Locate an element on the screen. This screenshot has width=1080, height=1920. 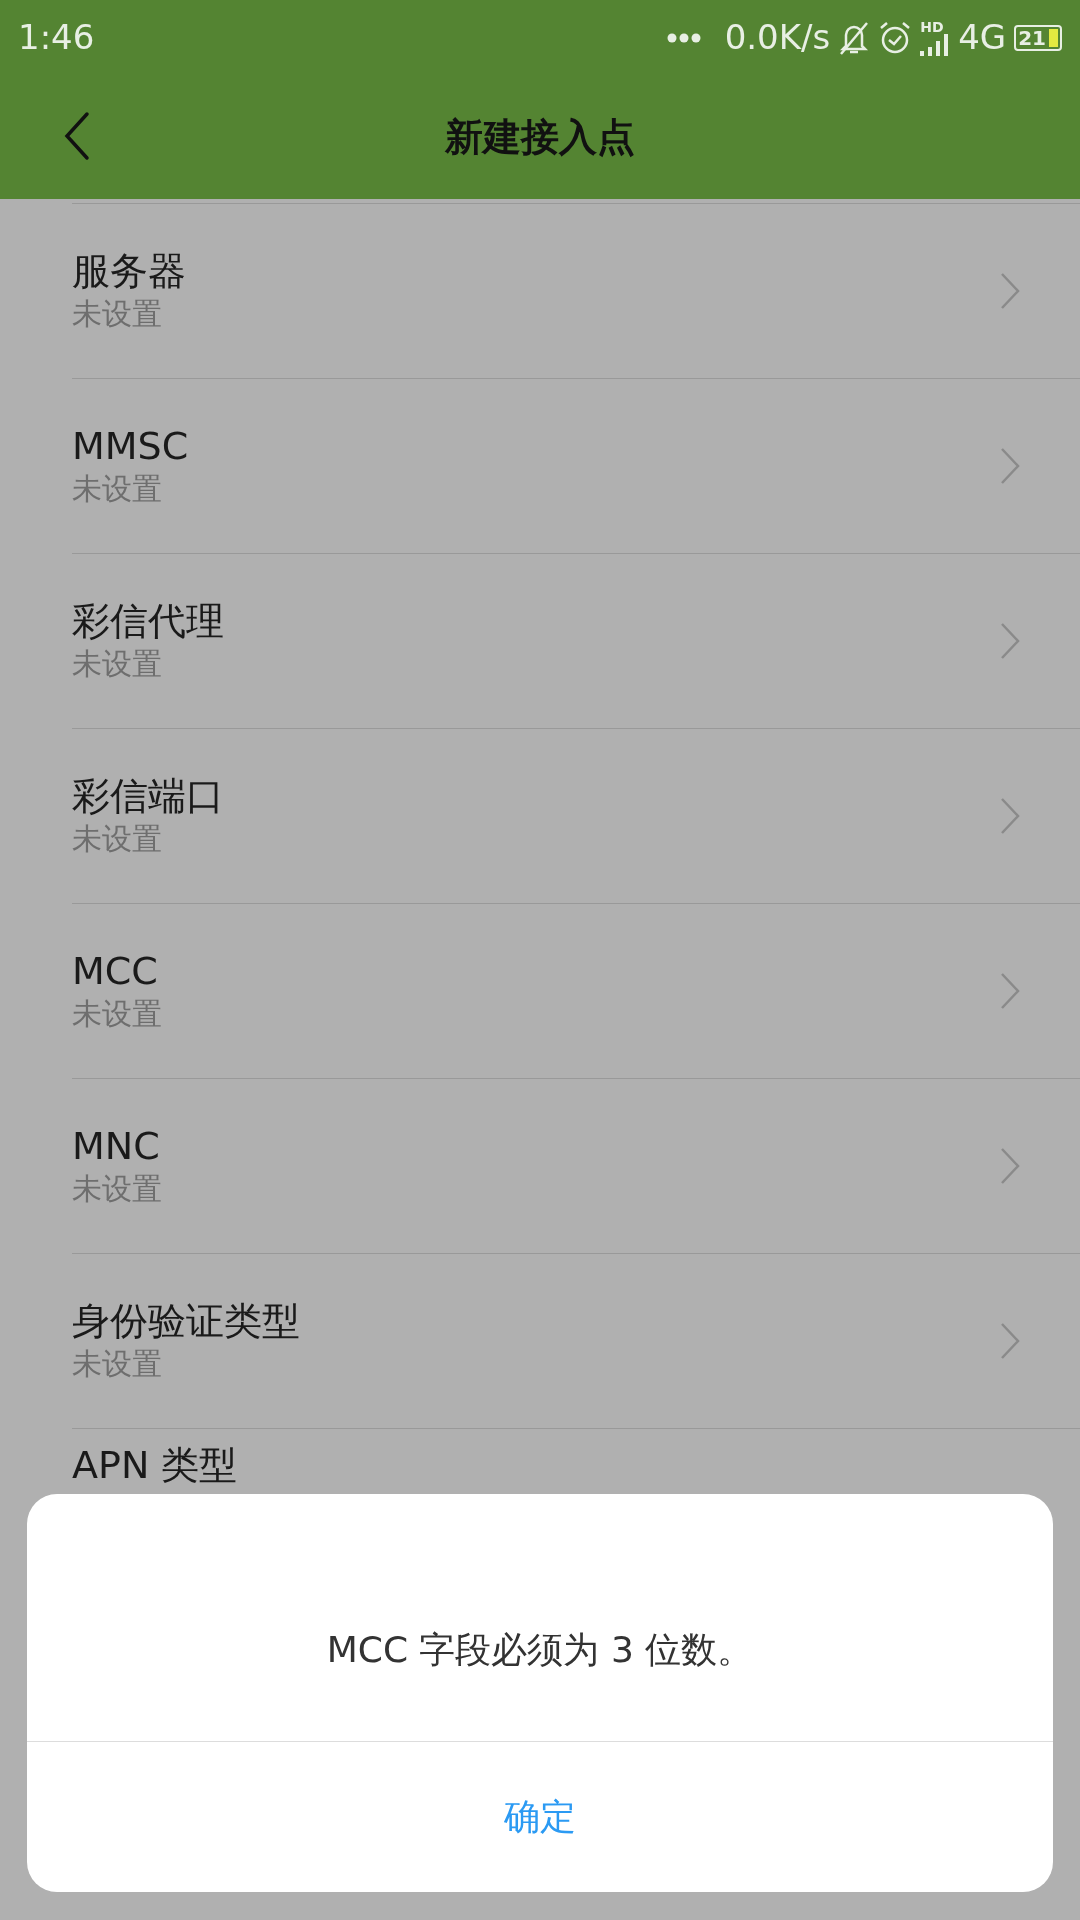
back-button is located at coordinates (77, 136).